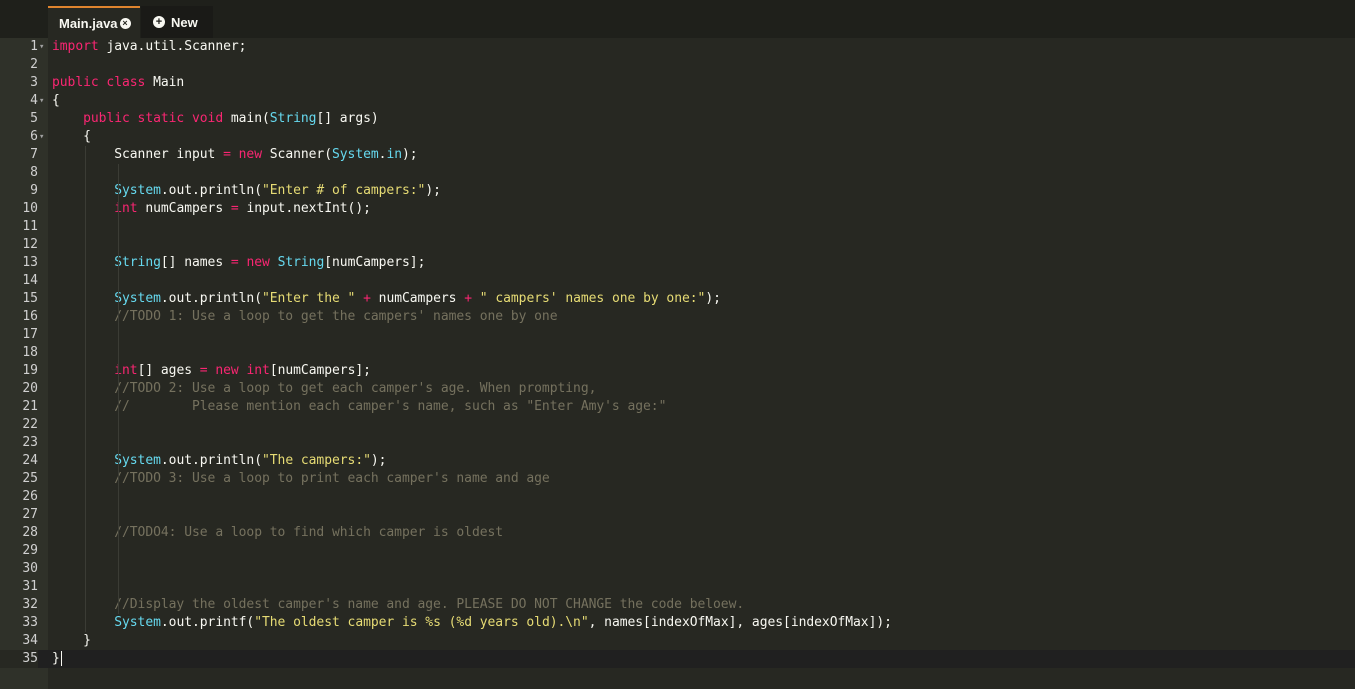 Image resolution: width=1355 pixels, height=689 pixels. I want to click on code-line: 22, so click(677, 425).